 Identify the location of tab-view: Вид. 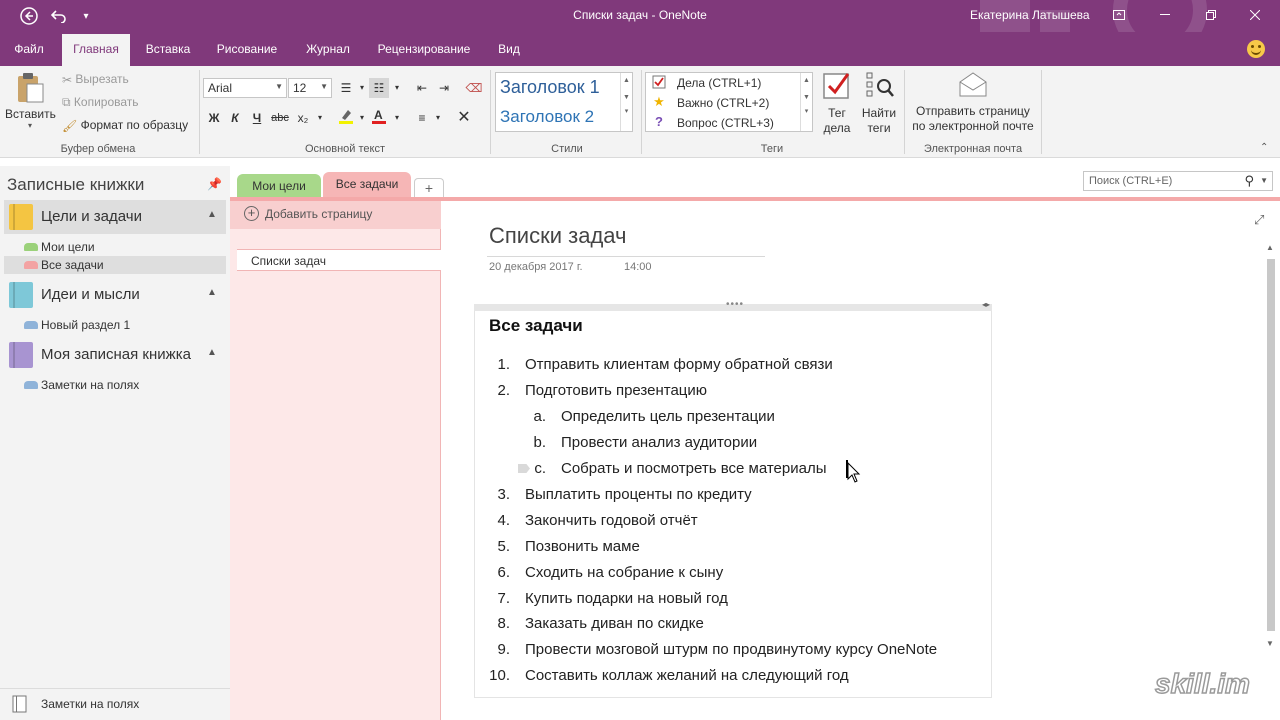
(509, 49).